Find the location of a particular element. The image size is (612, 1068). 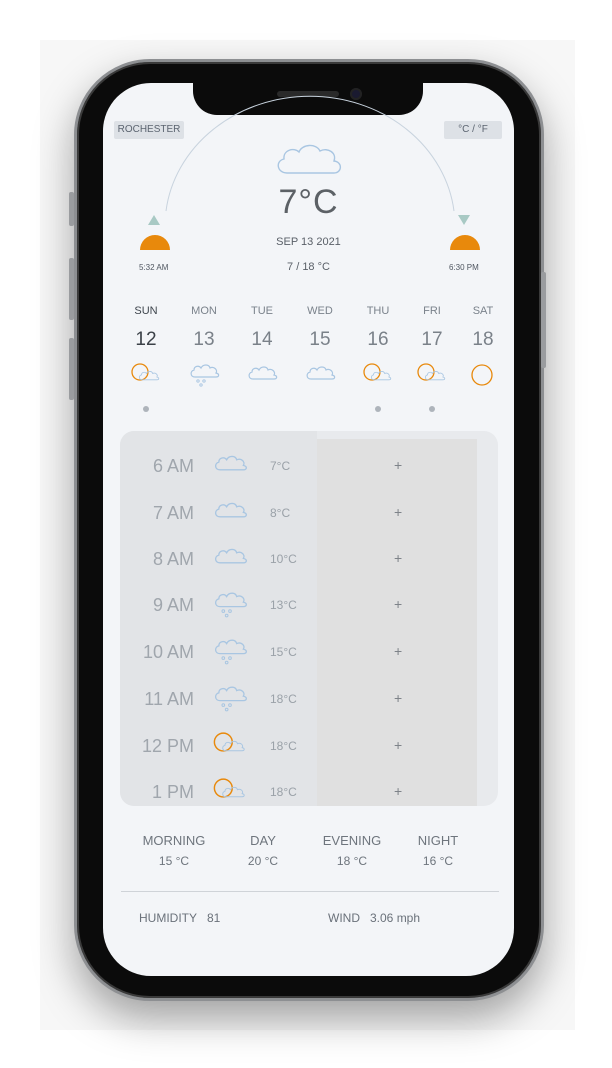

hour-label: 8 AM is located at coordinates (173, 559).